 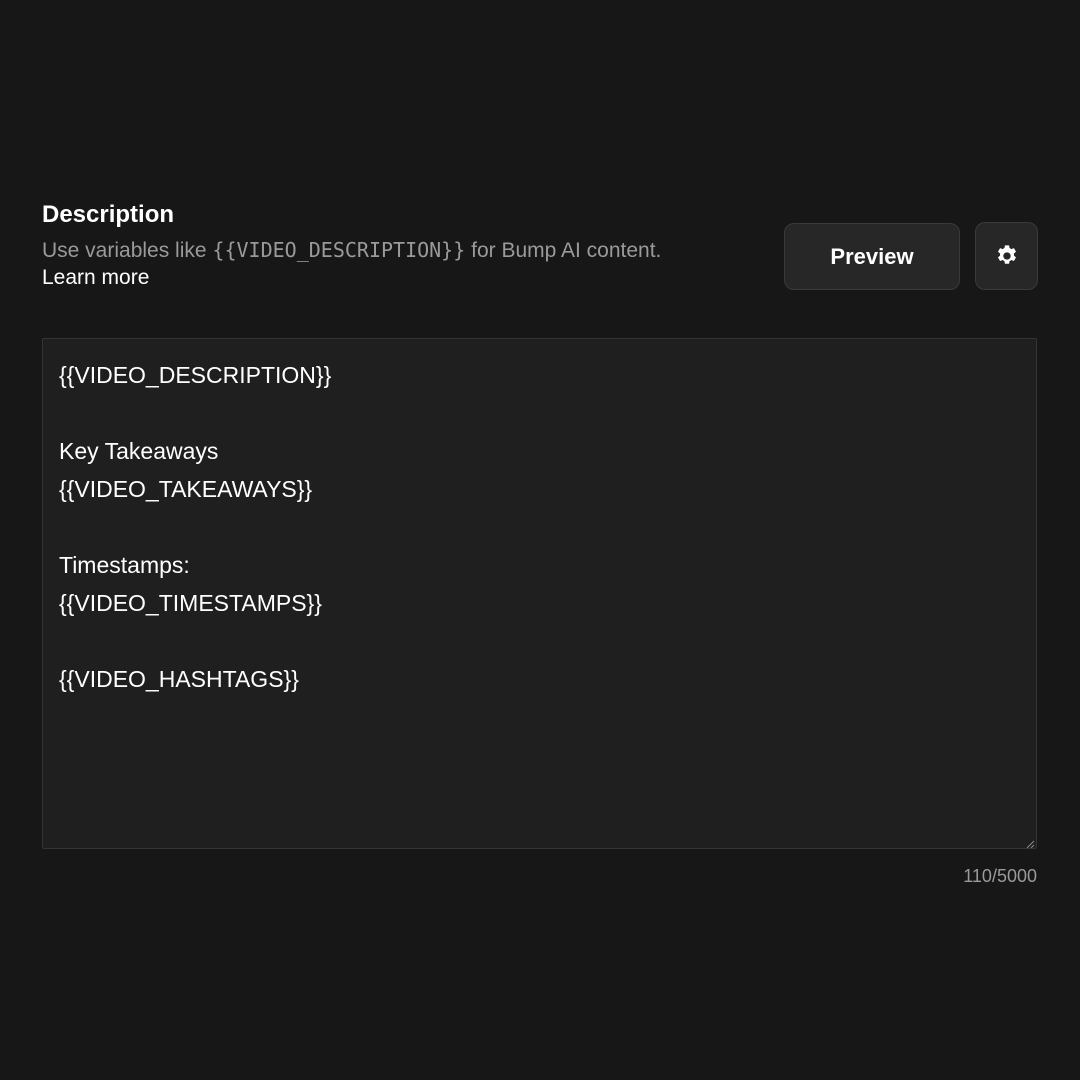 What do you see at coordinates (127, 250) in the screenshot?
I see `help-text-prefix: Use variables like` at bounding box center [127, 250].